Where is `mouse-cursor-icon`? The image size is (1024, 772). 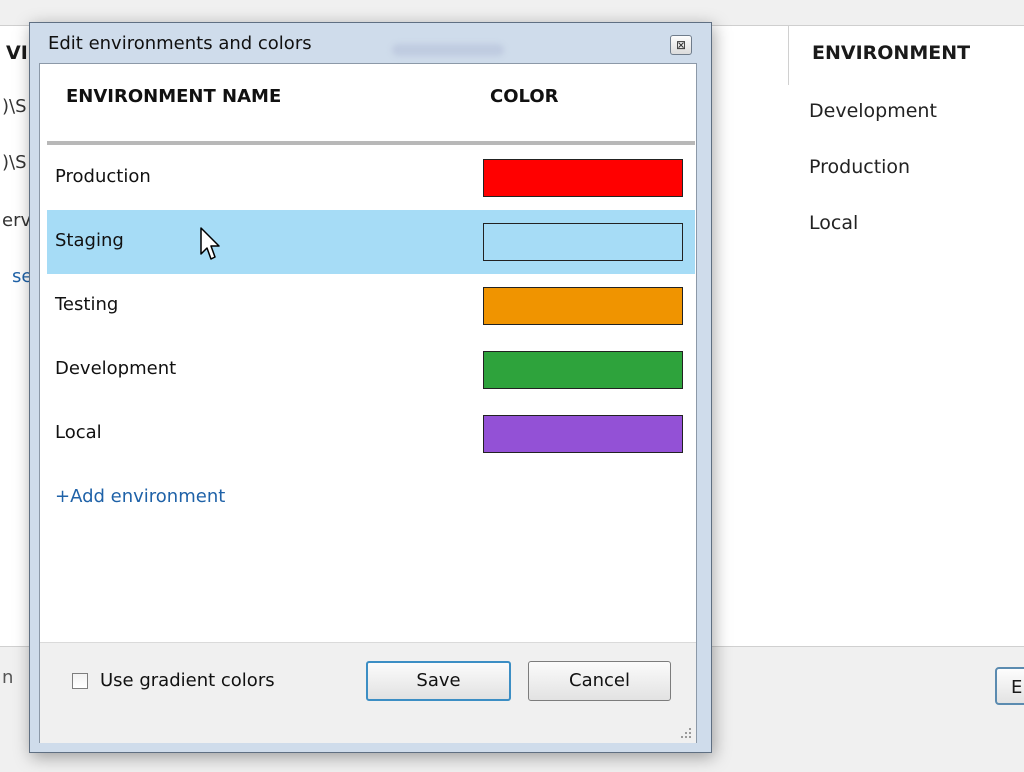
mouse-cursor-icon is located at coordinates (210, 243).